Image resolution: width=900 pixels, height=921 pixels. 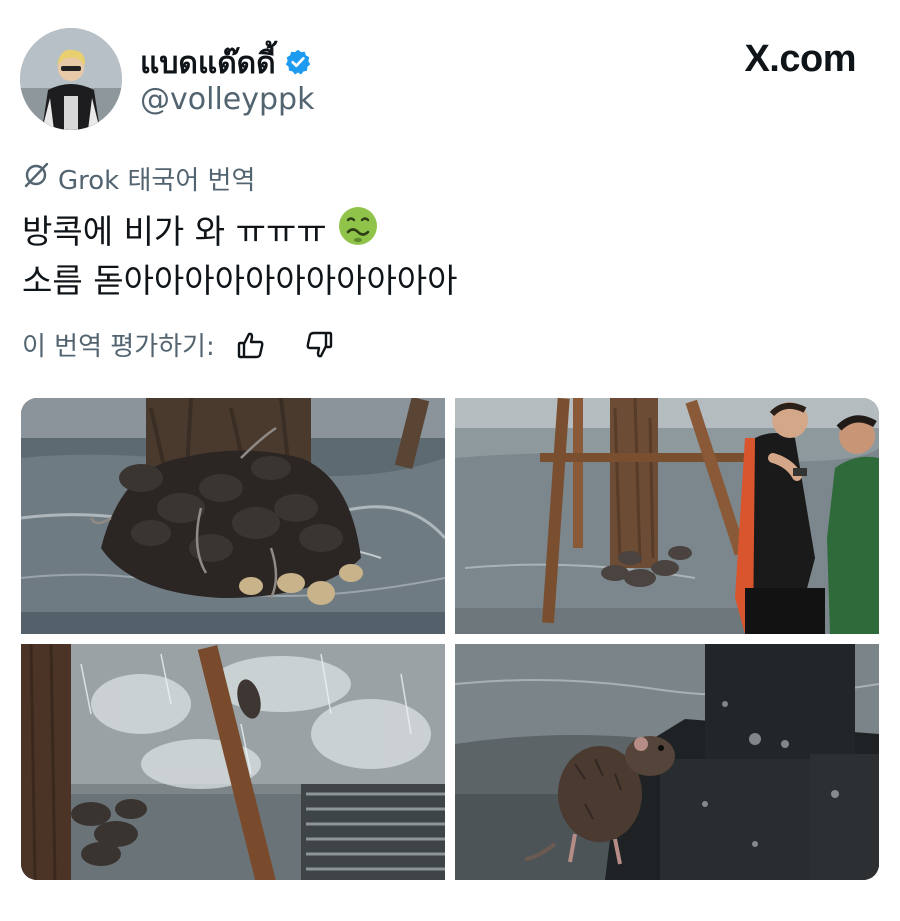 What do you see at coordinates (358, 231) in the screenshot?
I see `nauseated-face-emoji` at bounding box center [358, 231].